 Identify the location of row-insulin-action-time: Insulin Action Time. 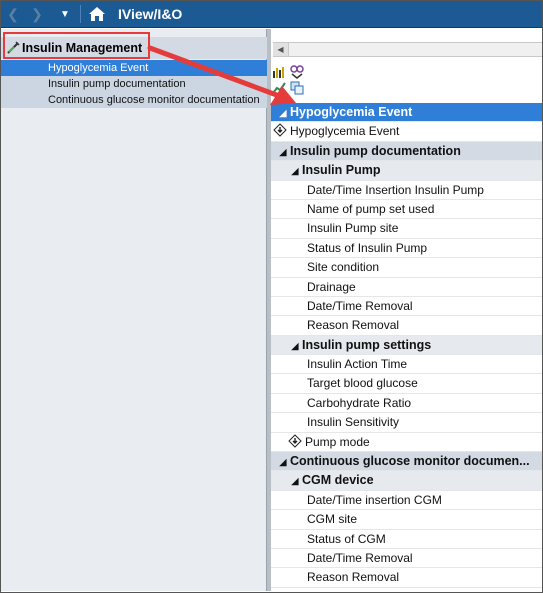
(407, 365).